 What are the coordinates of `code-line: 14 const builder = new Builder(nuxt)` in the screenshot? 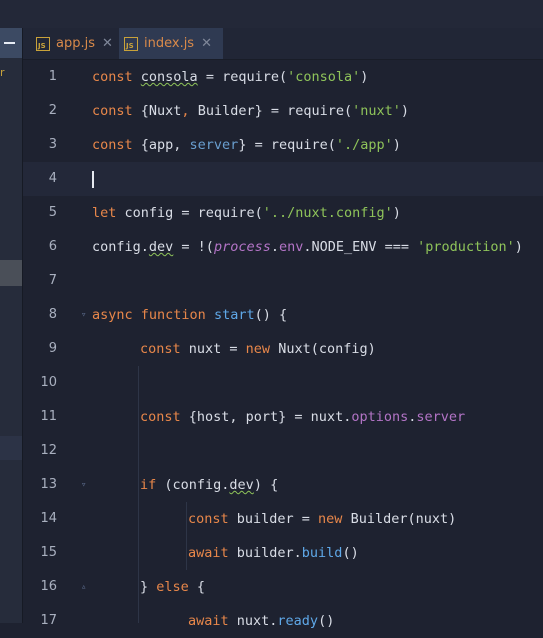 It's located at (283, 519).